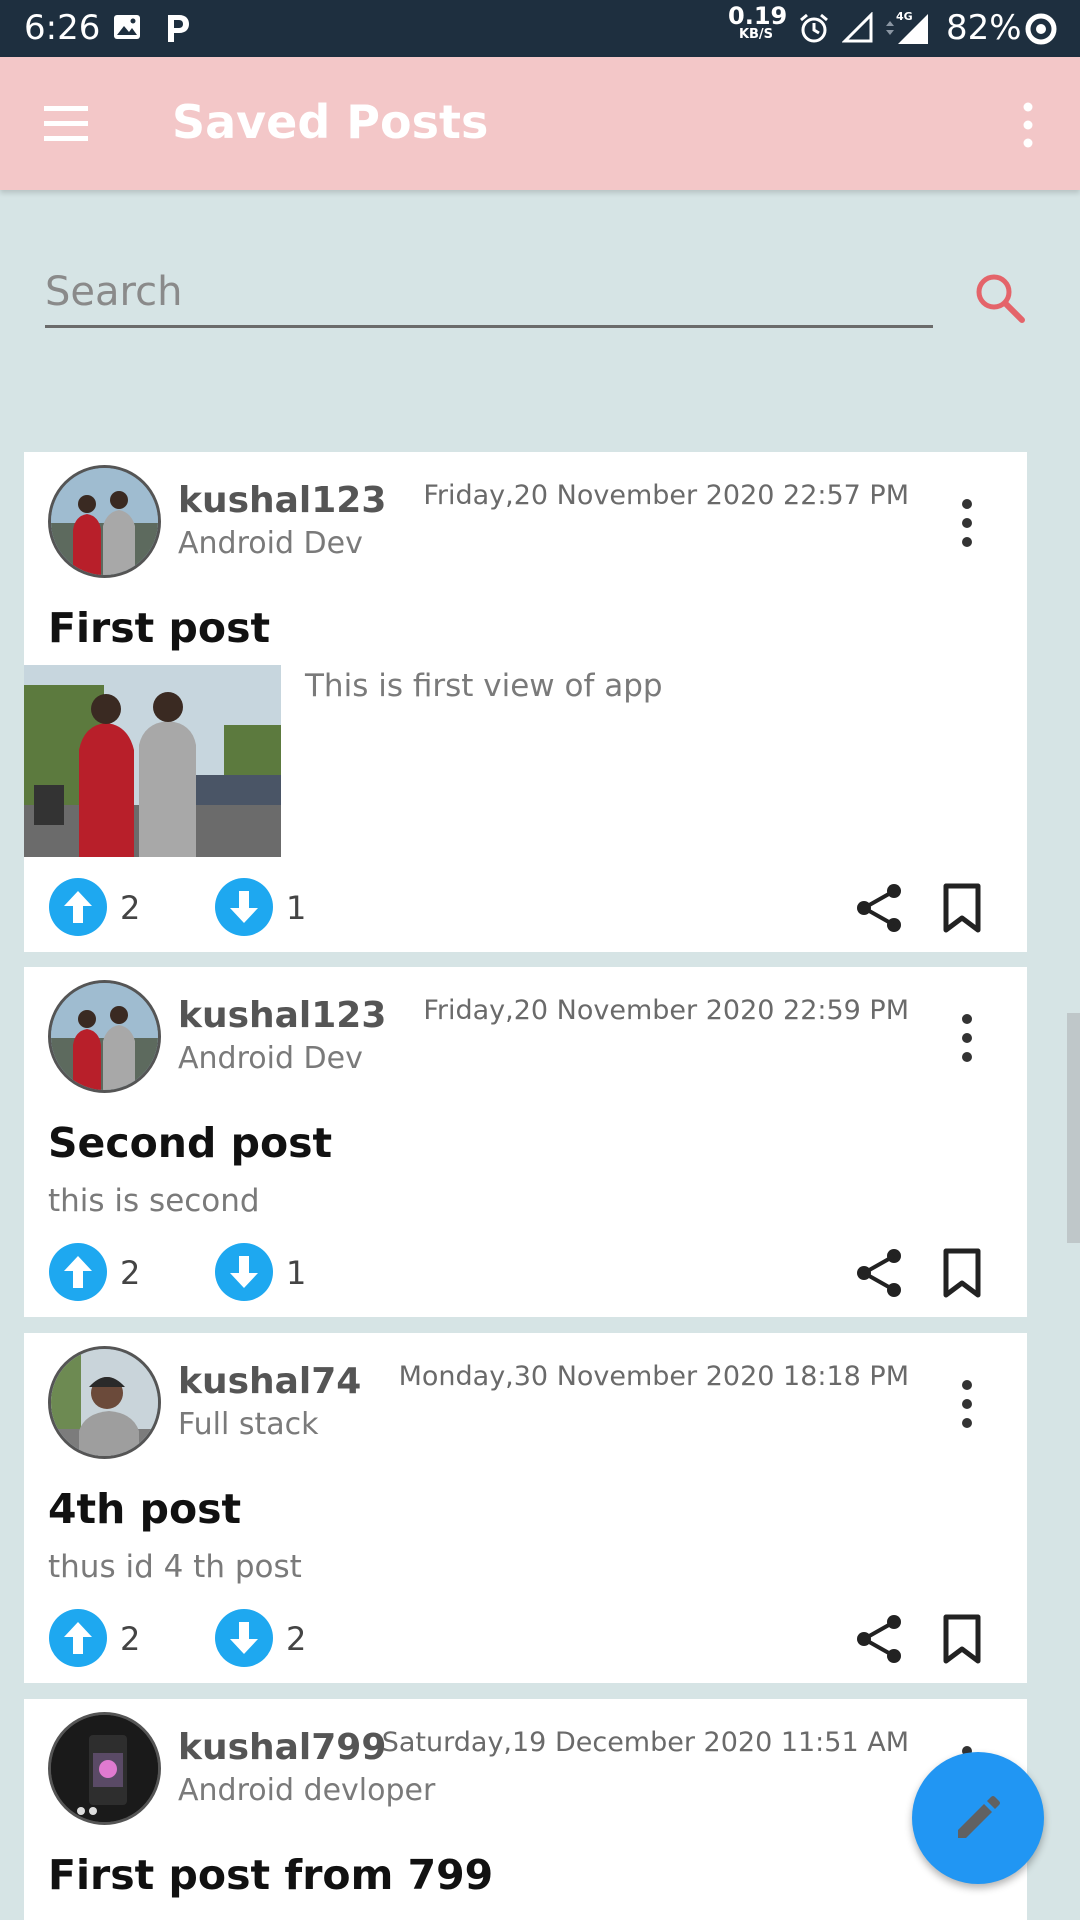  What do you see at coordinates (62, 28) in the screenshot?
I see `status-time: 6:26` at bounding box center [62, 28].